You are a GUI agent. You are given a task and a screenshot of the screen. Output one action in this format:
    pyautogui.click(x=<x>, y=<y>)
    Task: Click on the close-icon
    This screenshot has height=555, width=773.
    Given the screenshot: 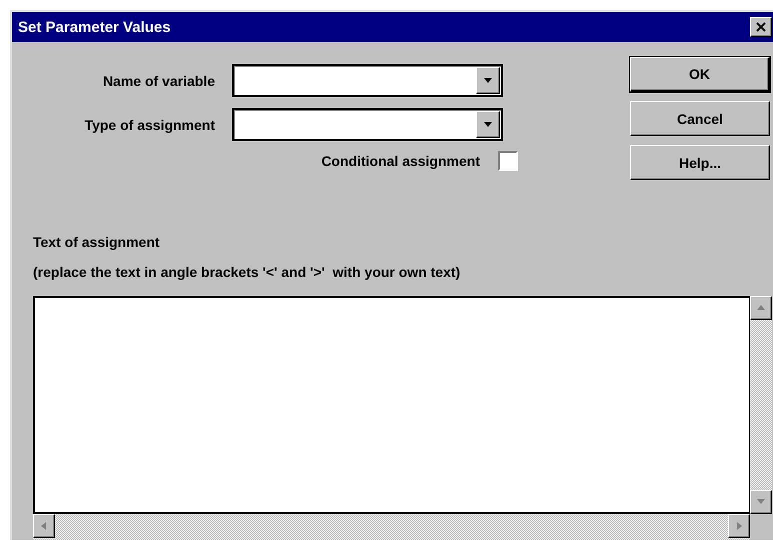 What is the action you would take?
    pyautogui.click(x=761, y=27)
    